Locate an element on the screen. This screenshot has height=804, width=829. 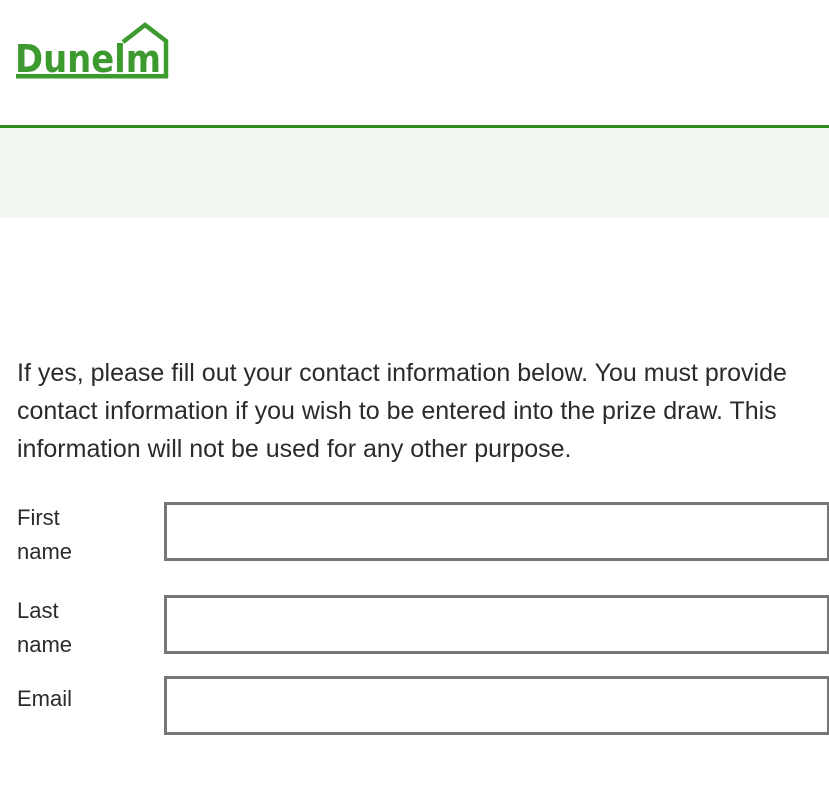
first-name-label: First name is located at coordinates (77, 535).